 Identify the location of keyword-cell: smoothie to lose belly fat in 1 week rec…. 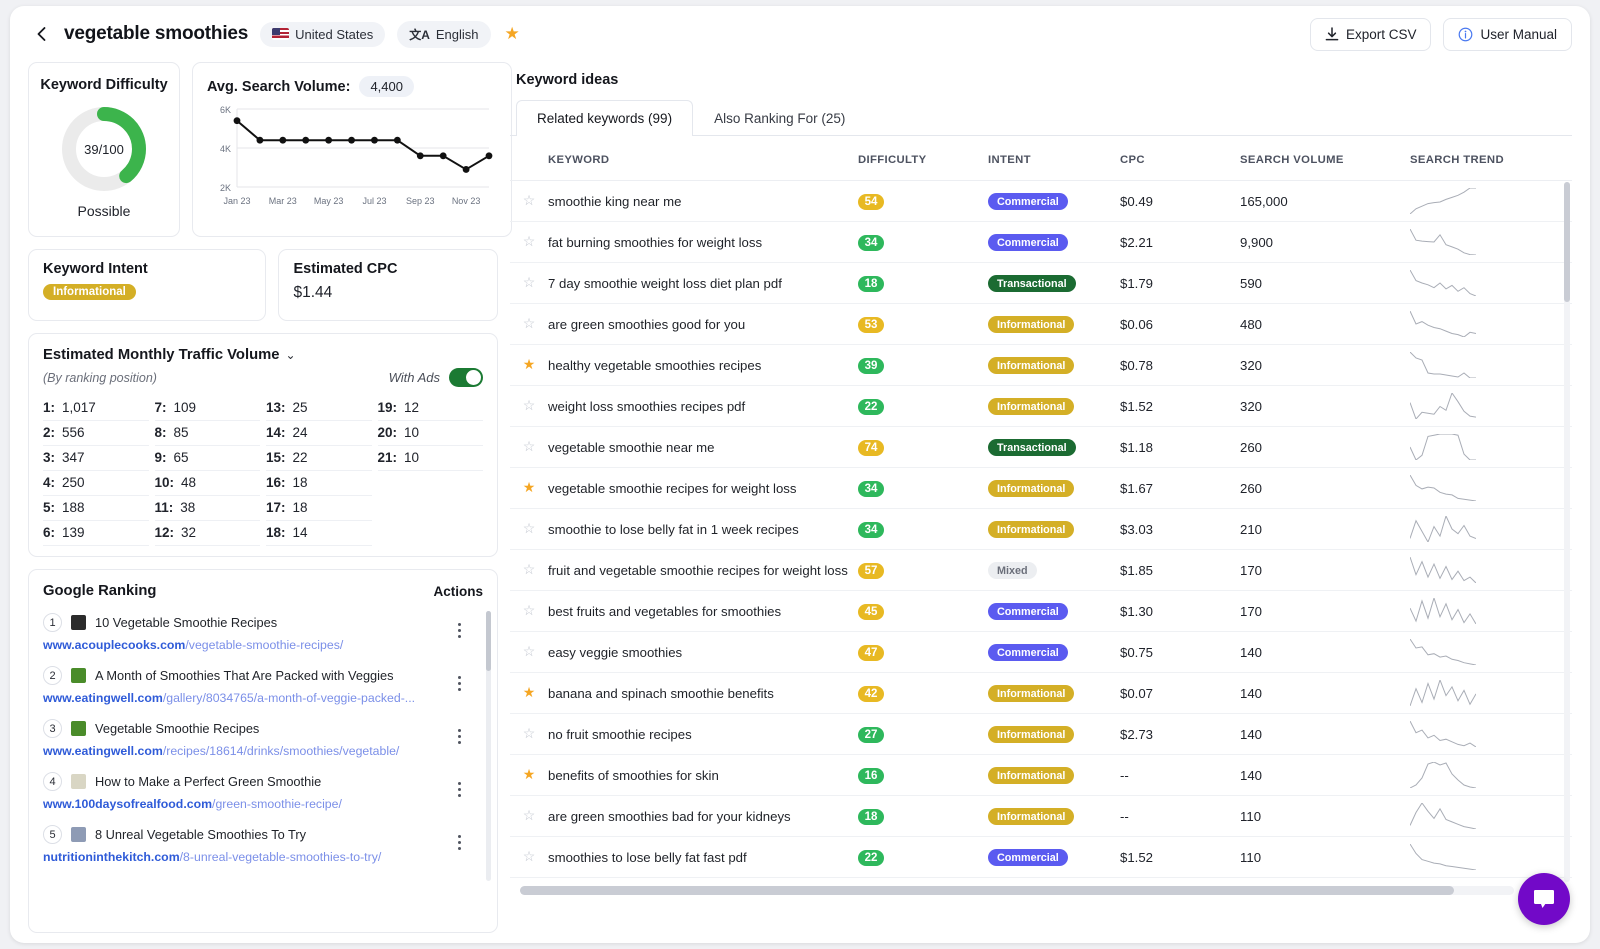
(703, 529).